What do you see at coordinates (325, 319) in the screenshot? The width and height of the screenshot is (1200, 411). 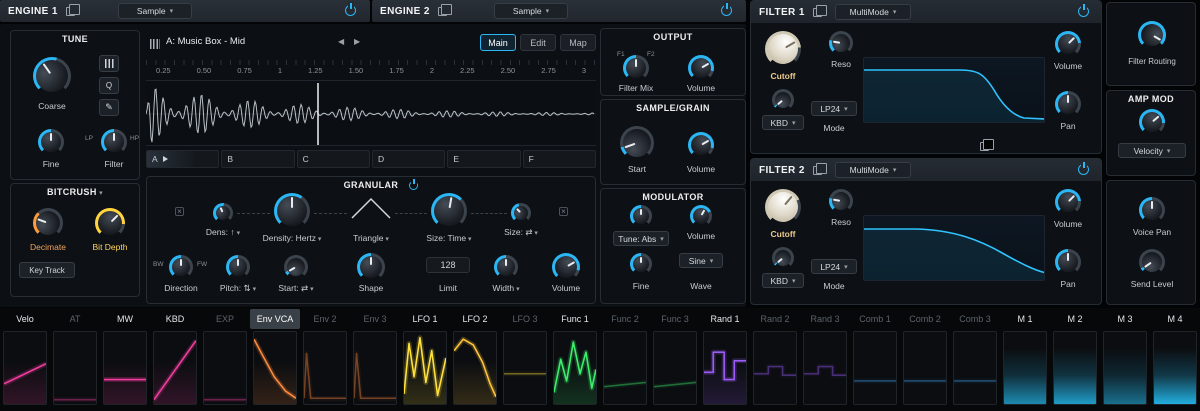 I see `mod-source-label-env-2: Env 2` at bounding box center [325, 319].